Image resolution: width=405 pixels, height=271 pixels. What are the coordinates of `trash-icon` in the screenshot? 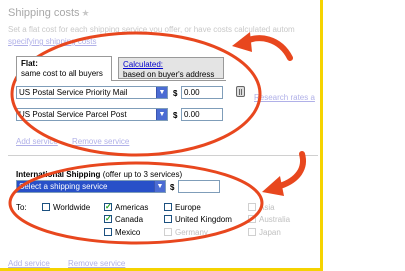 It's located at (240, 91).